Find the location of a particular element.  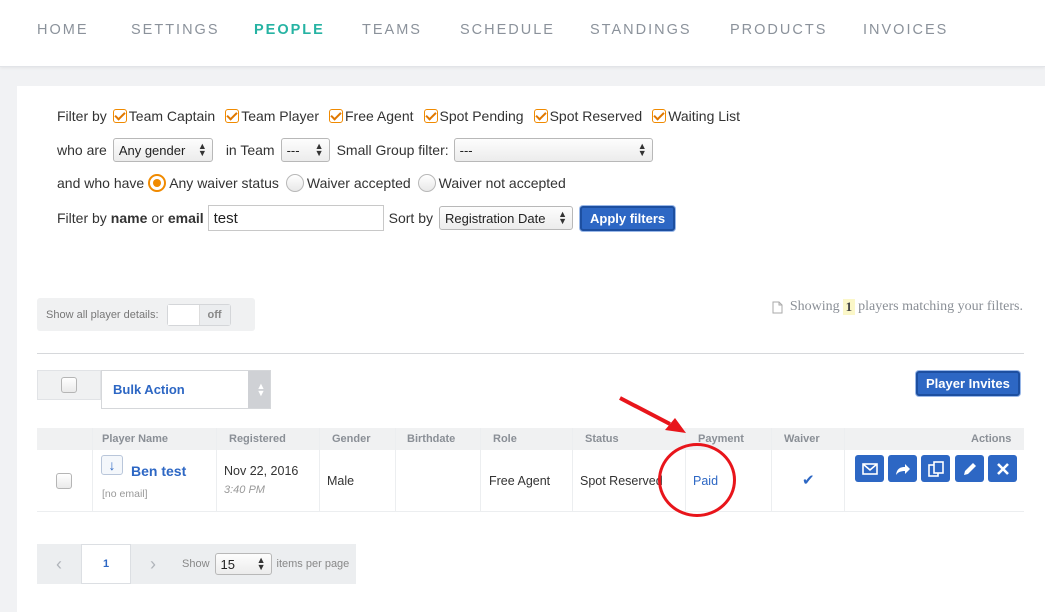

tab-invoices: INVOICES is located at coordinates (905, 30).